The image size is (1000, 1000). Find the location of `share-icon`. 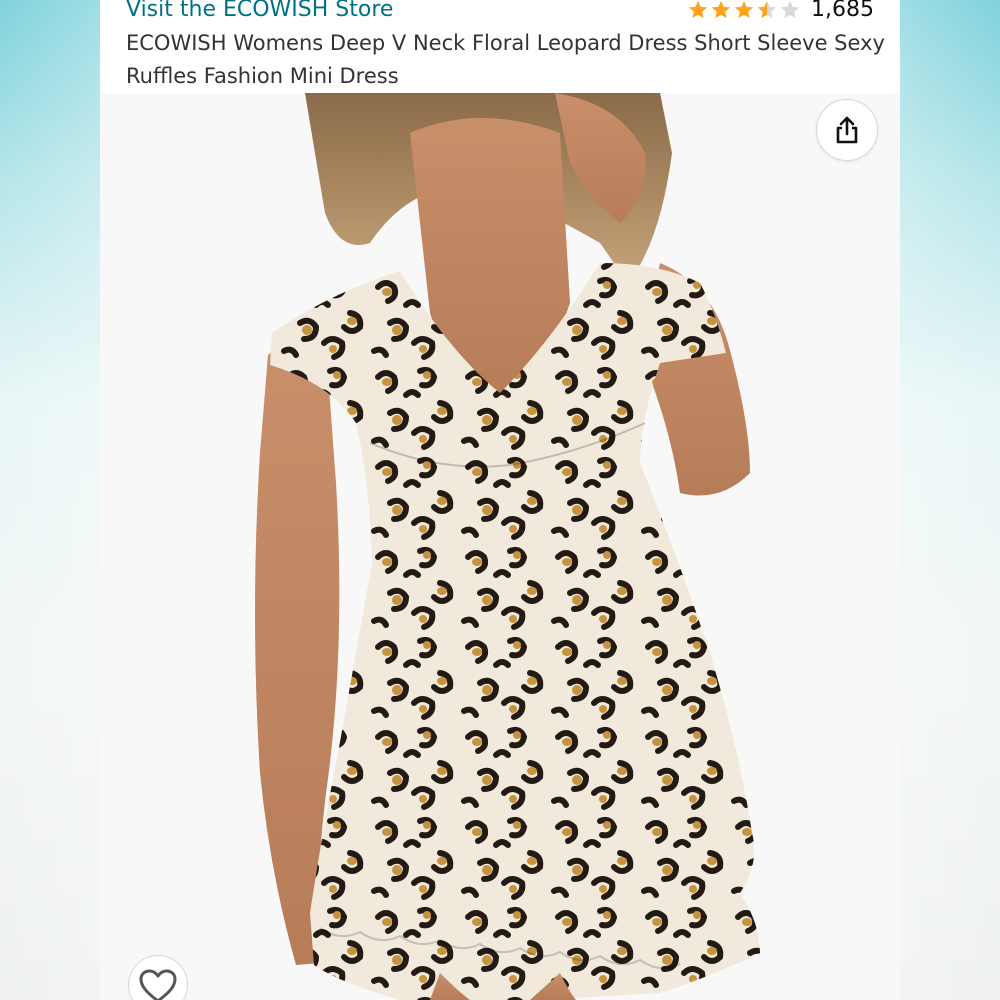

share-icon is located at coordinates (847, 130).